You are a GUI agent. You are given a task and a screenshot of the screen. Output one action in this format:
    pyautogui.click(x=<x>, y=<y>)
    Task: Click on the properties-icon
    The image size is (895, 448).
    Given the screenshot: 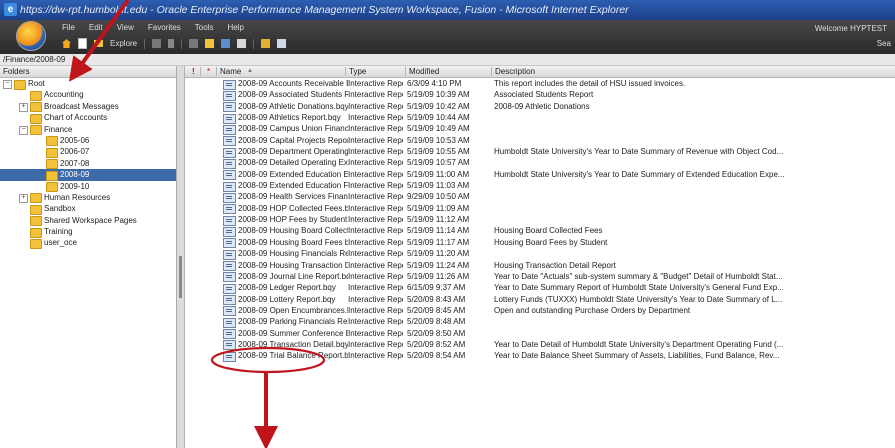 What is the action you would take?
    pyautogui.click(x=242, y=43)
    